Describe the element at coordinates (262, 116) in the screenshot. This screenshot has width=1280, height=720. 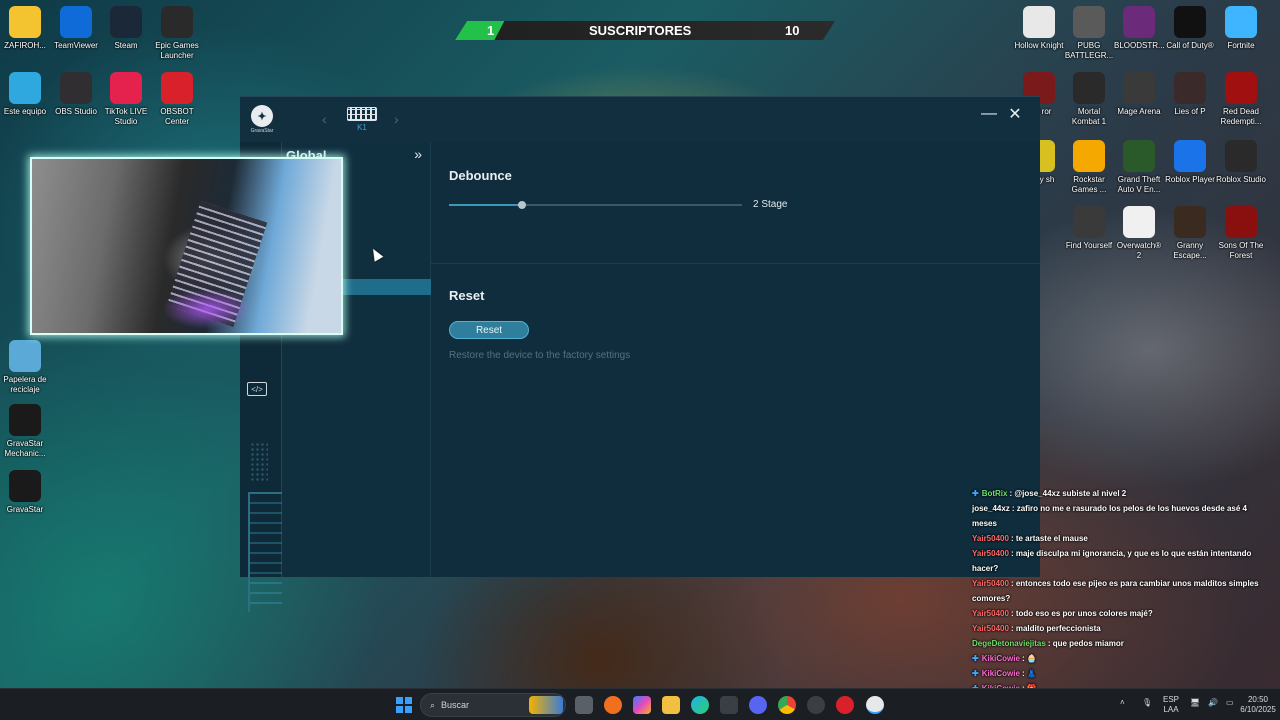
I see `gravastar-logo-icon: ✦` at that location.